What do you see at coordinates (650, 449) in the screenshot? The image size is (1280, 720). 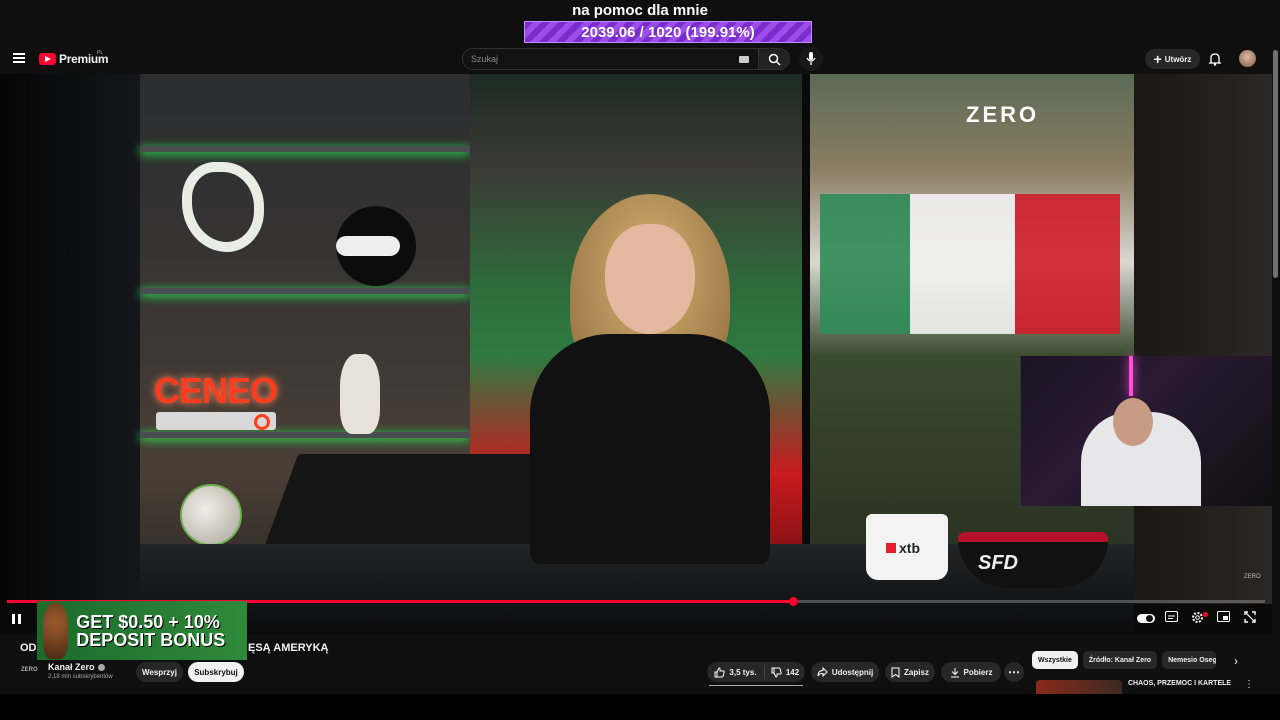 I see `presenter-body` at bounding box center [650, 449].